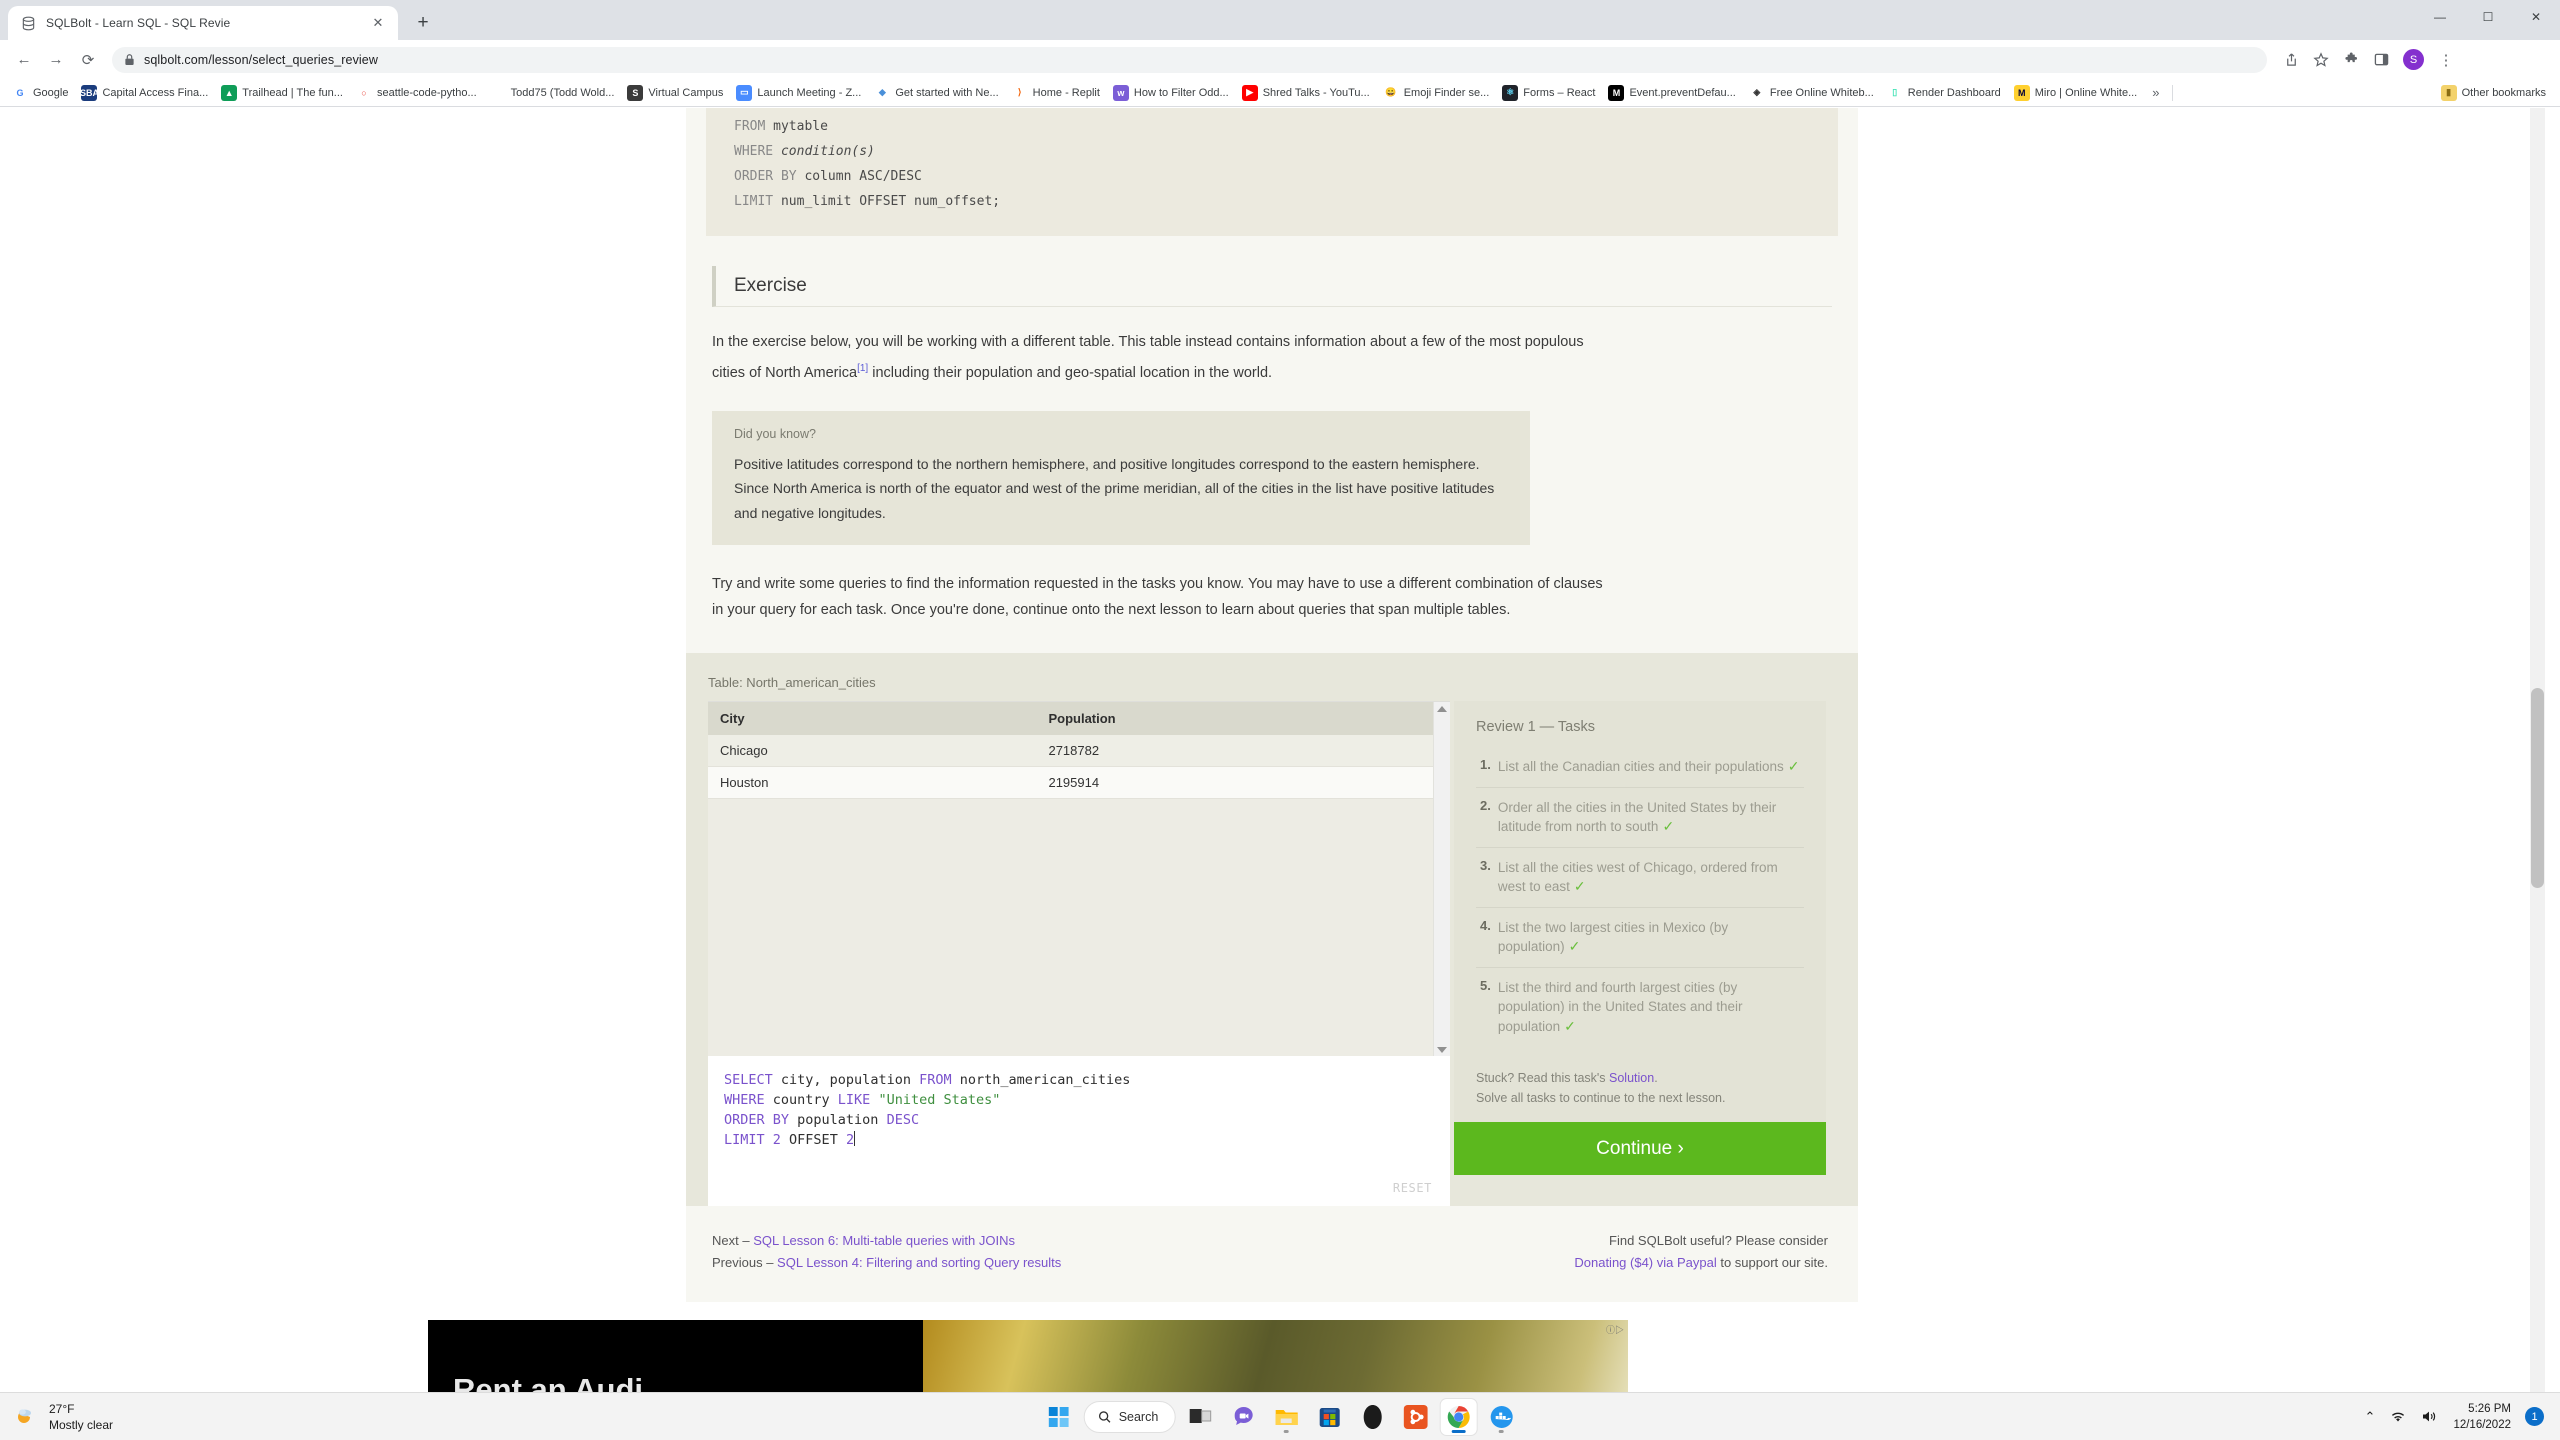 The height and width of the screenshot is (1440, 2560). What do you see at coordinates (2534, 1416) in the screenshot?
I see `notification-badge: 1` at bounding box center [2534, 1416].